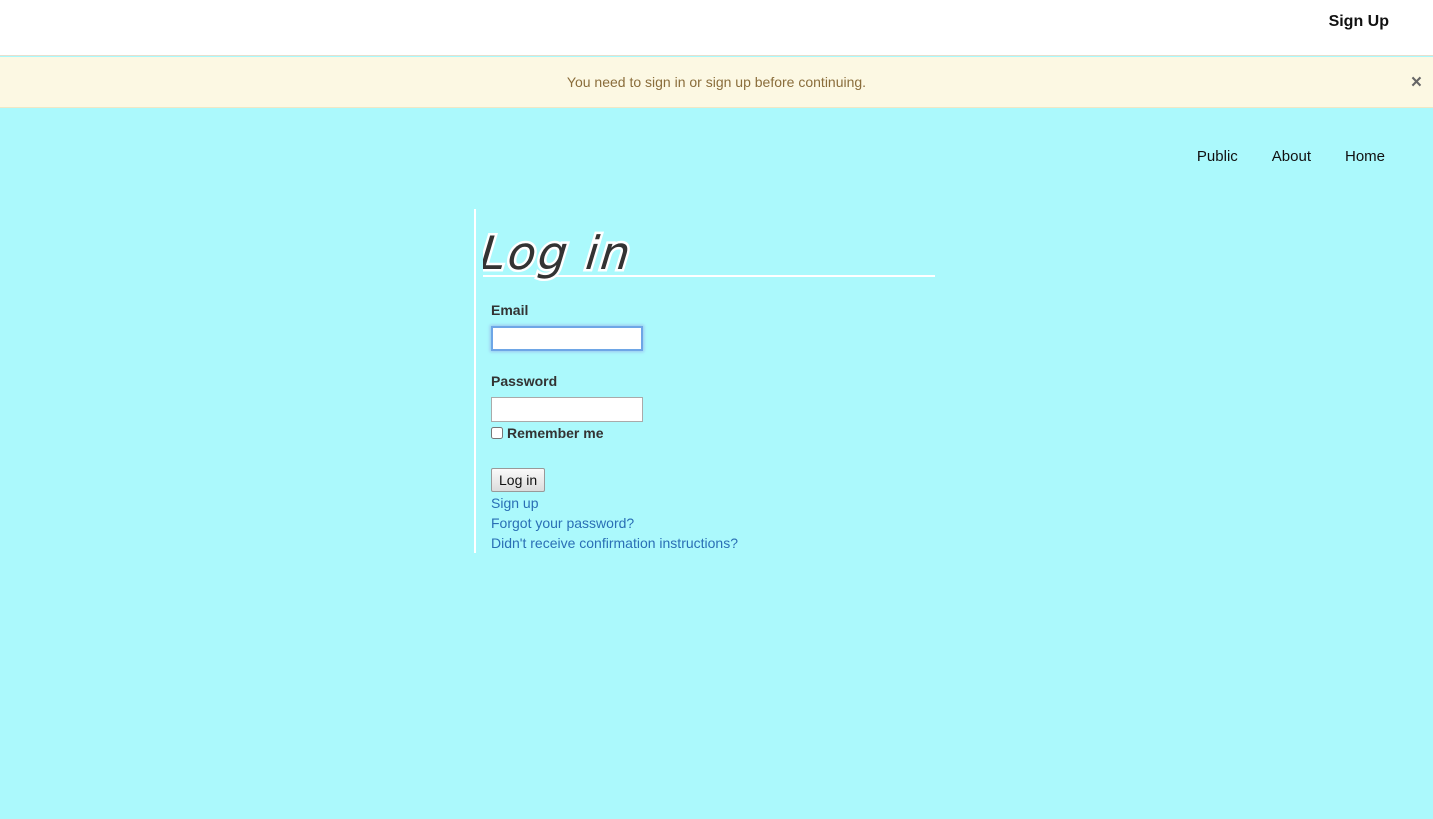  Describe the element at coordinates (524, 381) in the screenshot. I see `password-label: Password` at that location.